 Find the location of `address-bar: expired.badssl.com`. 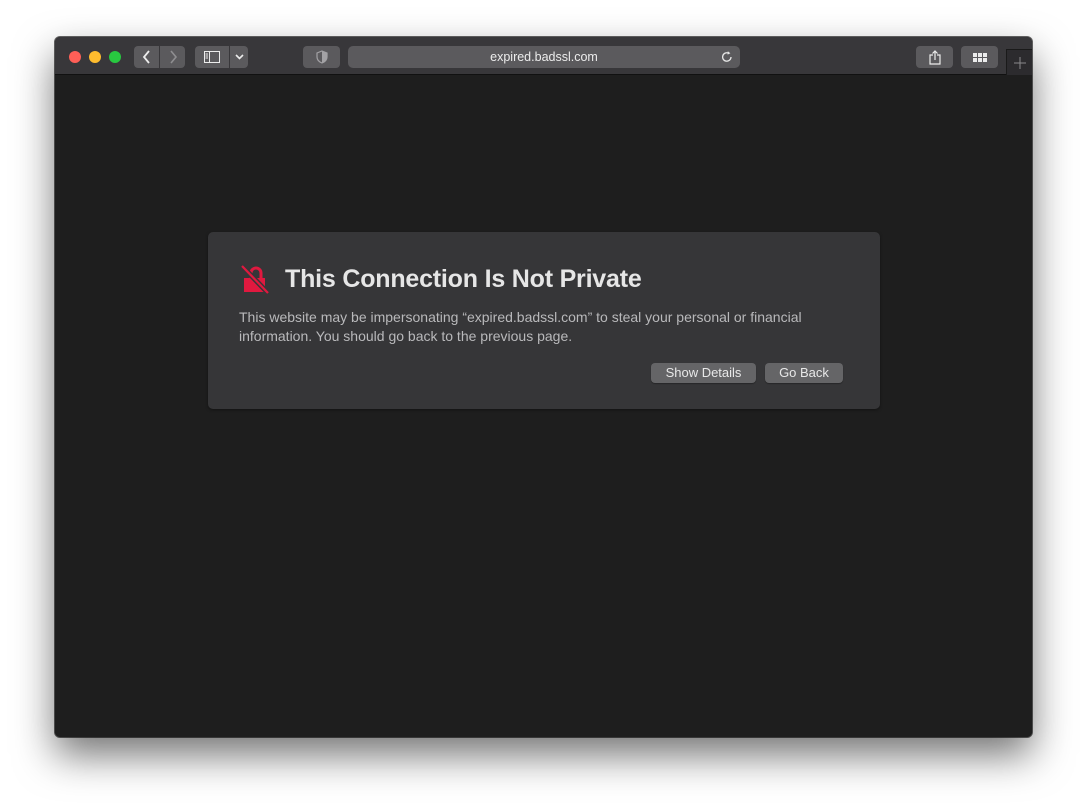

address-bar: expired.badssl.com is located at coordinates (544, 57).